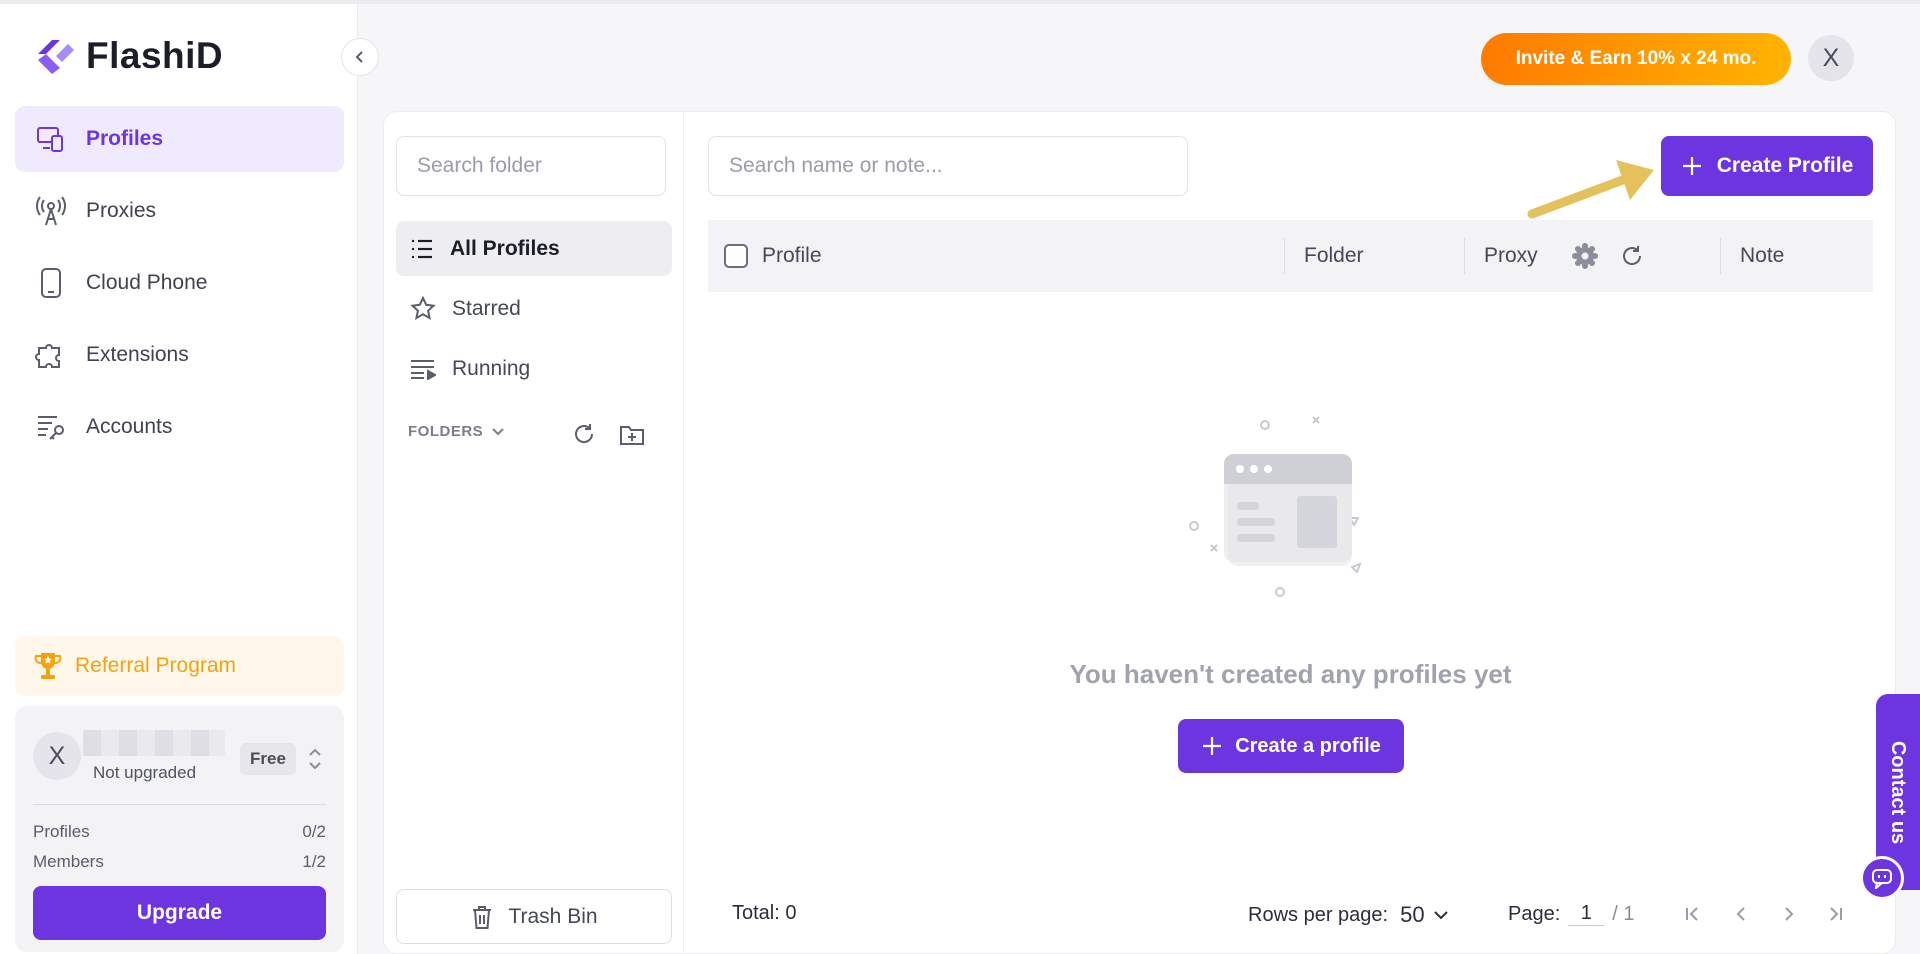 The width and height of the screenshot is (1920, 954). Describe the element at coordinates (156, 665) in the screenshot. I see `referral-label: Referral Program` at that location.